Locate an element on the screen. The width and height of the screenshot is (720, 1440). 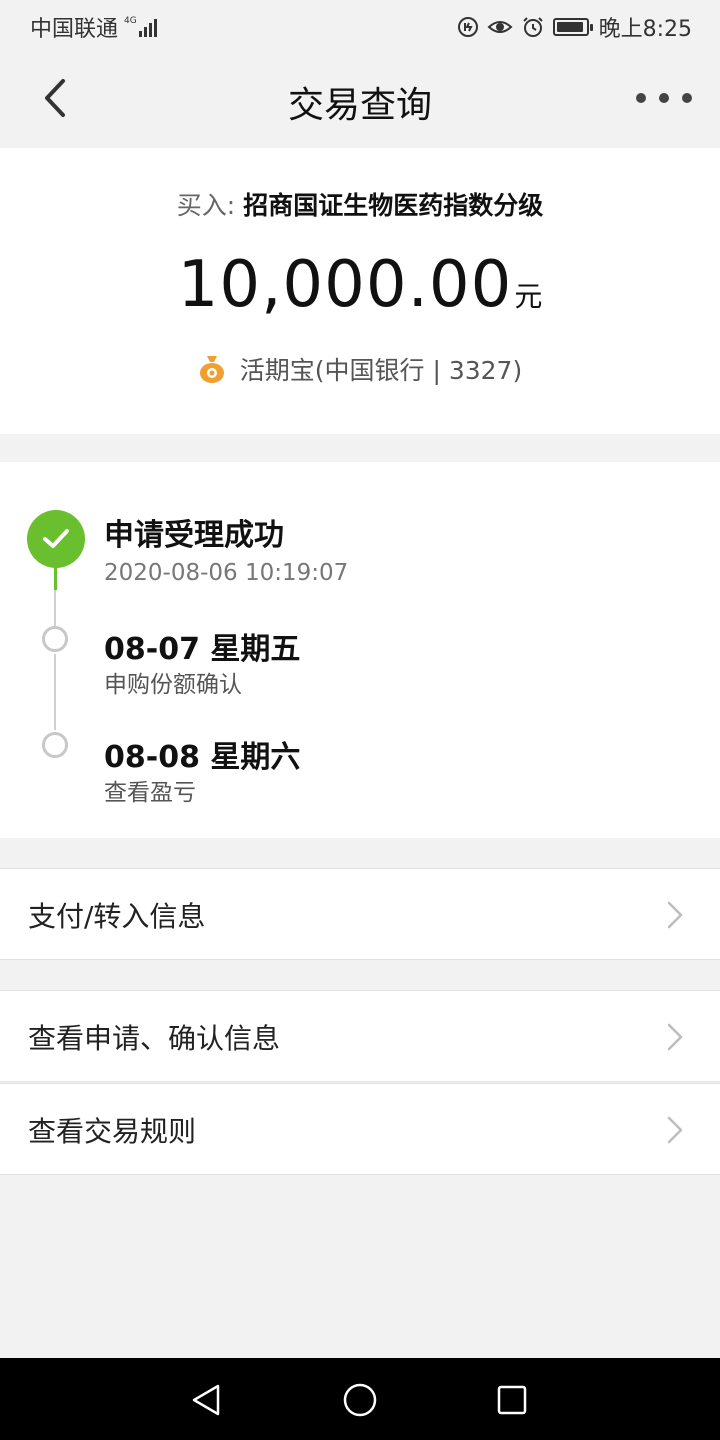
amount-value: 10,000.00 is located at coordinates (345, 285).